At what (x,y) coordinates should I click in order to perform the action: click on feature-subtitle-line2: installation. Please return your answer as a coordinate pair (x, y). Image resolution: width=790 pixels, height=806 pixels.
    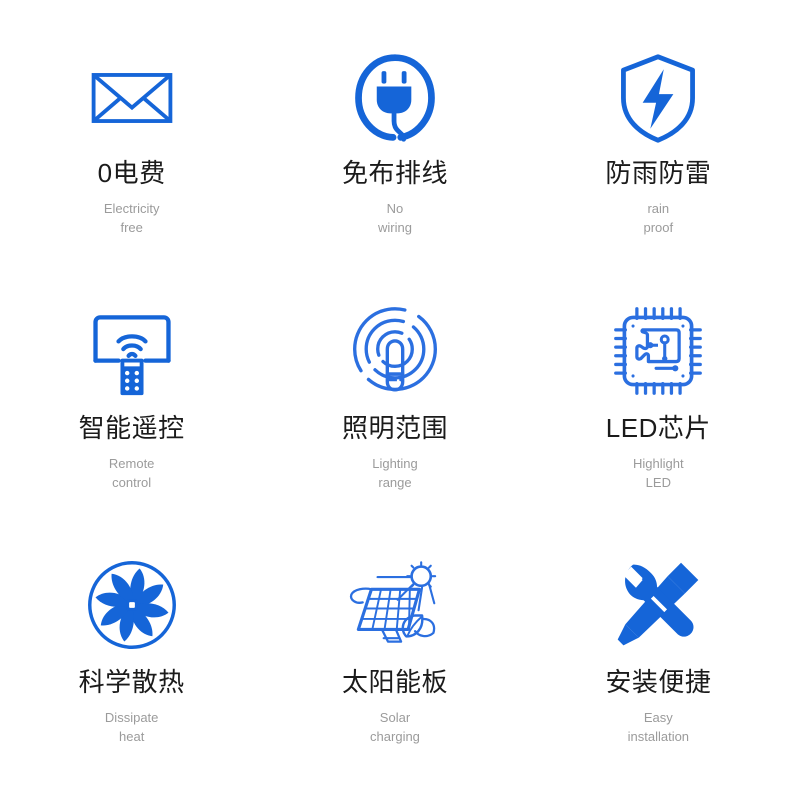
    Looking at the image, I should click on (658, 736).